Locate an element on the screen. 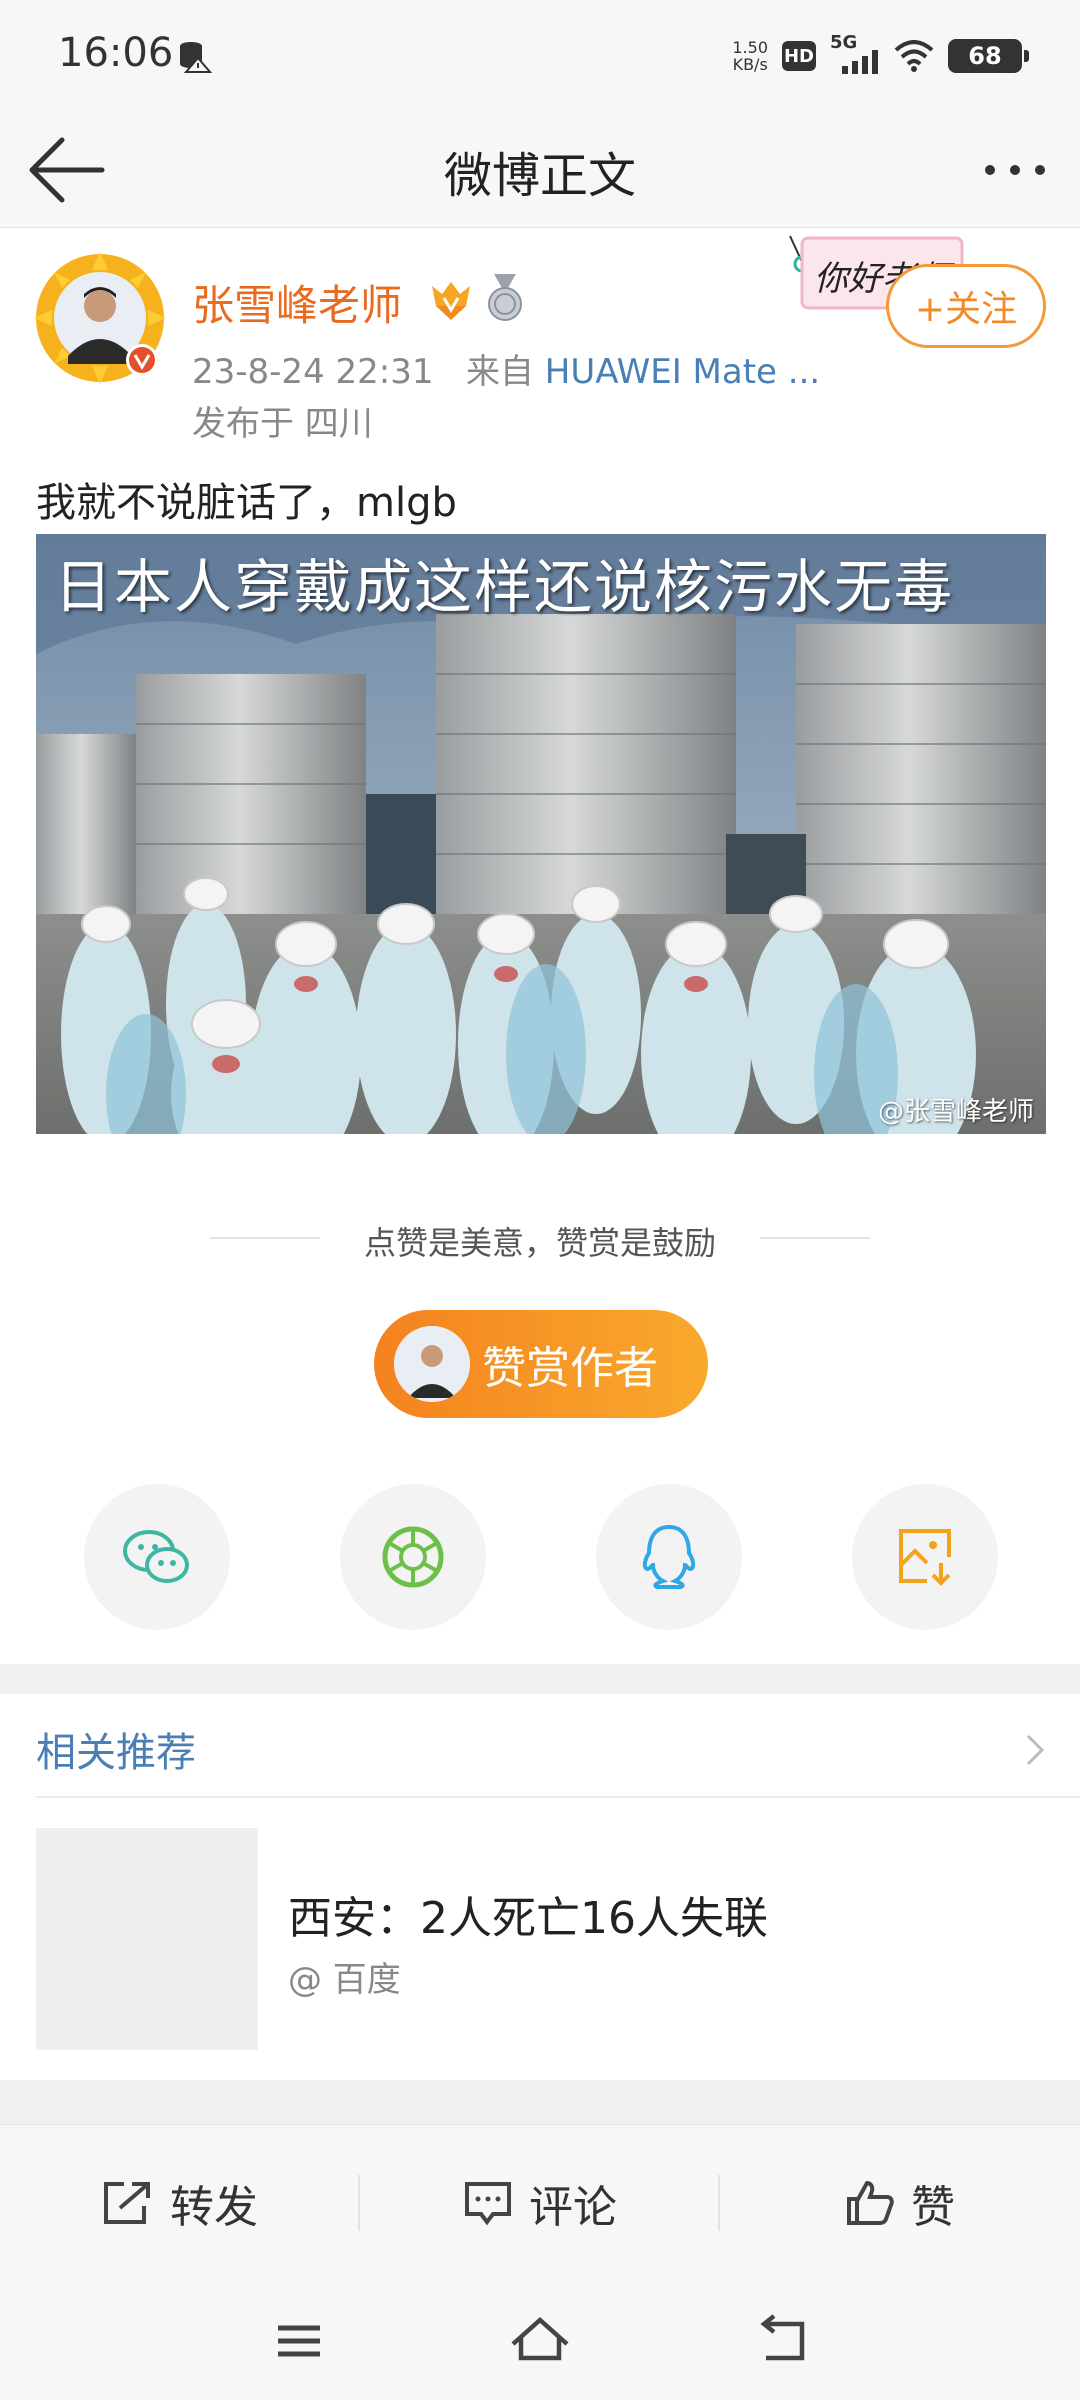 This screenshot has width=1080, height=2400. status-bar: 16:06 1.50 KB/s HD 5G 68 is located at coordinates (540, 55).